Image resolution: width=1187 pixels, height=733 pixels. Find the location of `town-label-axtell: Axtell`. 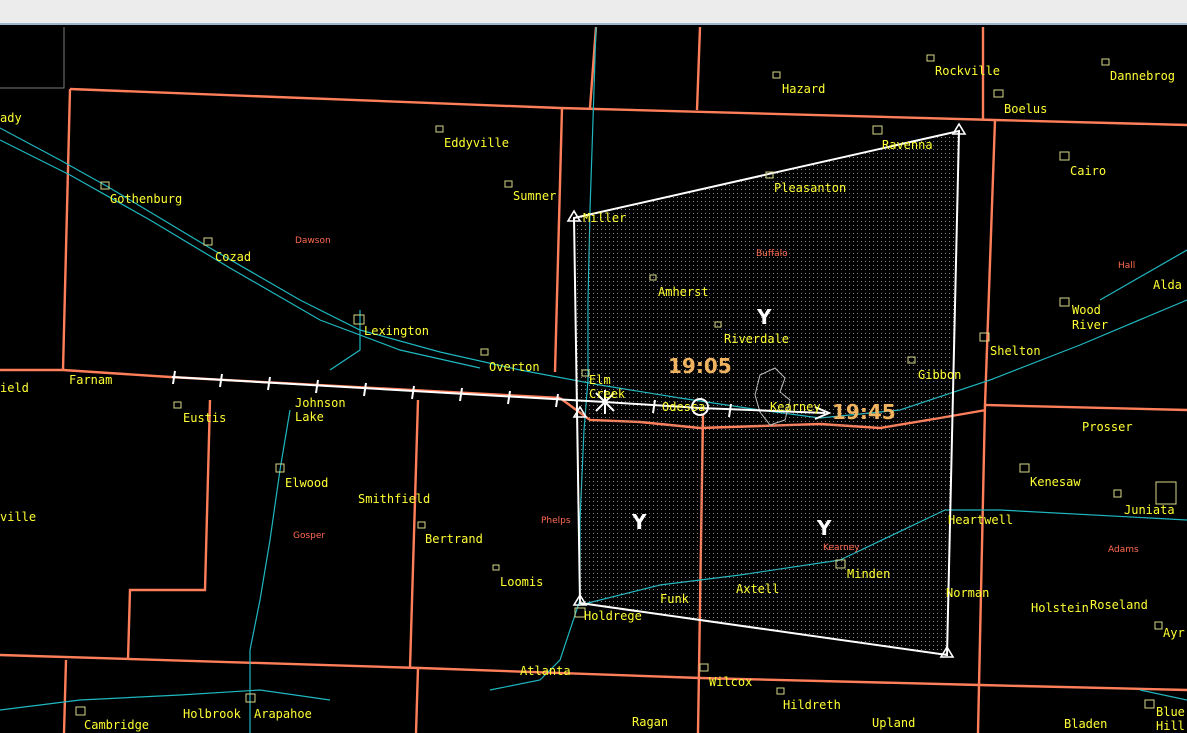

town-label-axtell: Axtell is located at coordinates (757, 589).